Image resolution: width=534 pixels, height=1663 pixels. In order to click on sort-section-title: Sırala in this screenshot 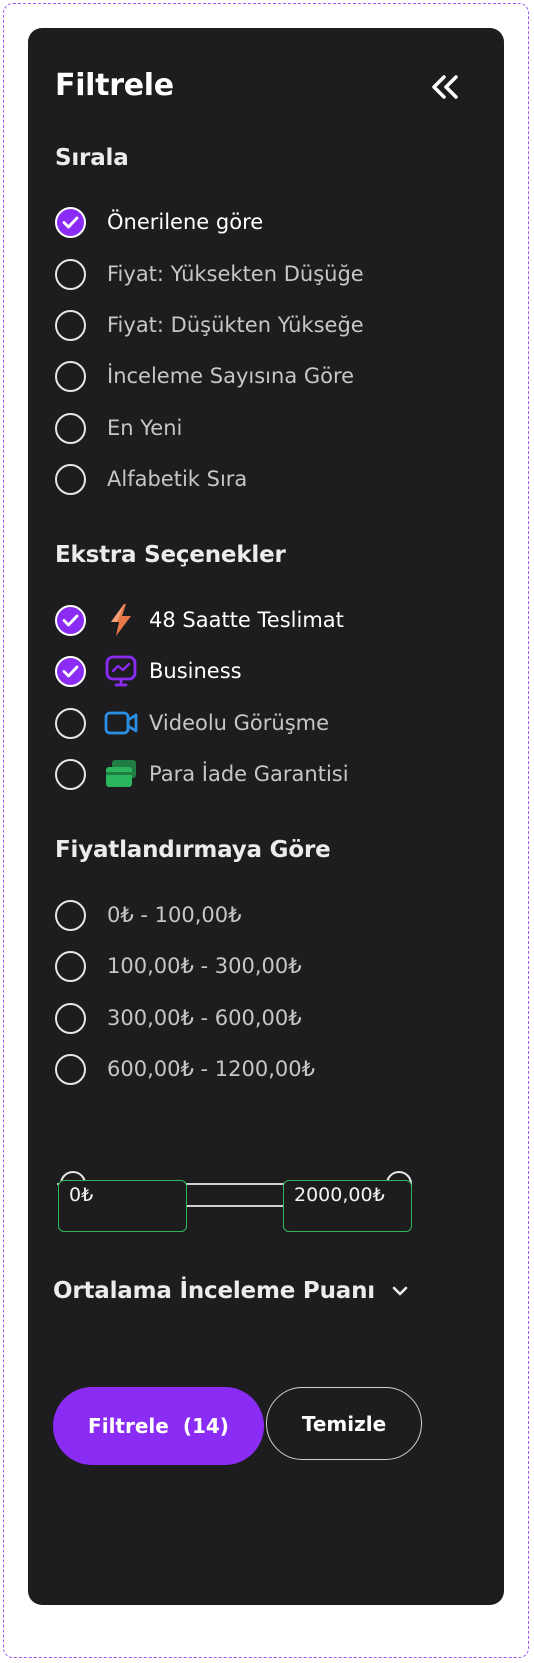, I will do `click(92, 158)`.